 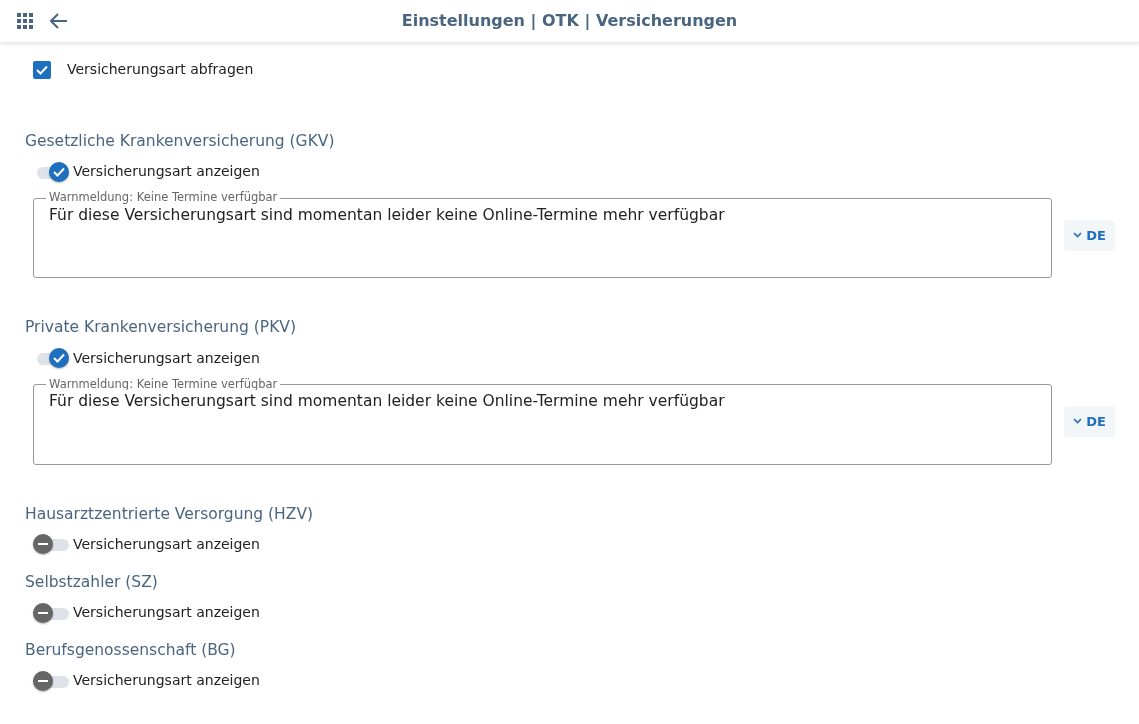 What do you see at coordinates (131, 650) in the screenshot?
I see `section-heading: Berufsgenossenschaft (BG)` at bounding box center [131, 650].